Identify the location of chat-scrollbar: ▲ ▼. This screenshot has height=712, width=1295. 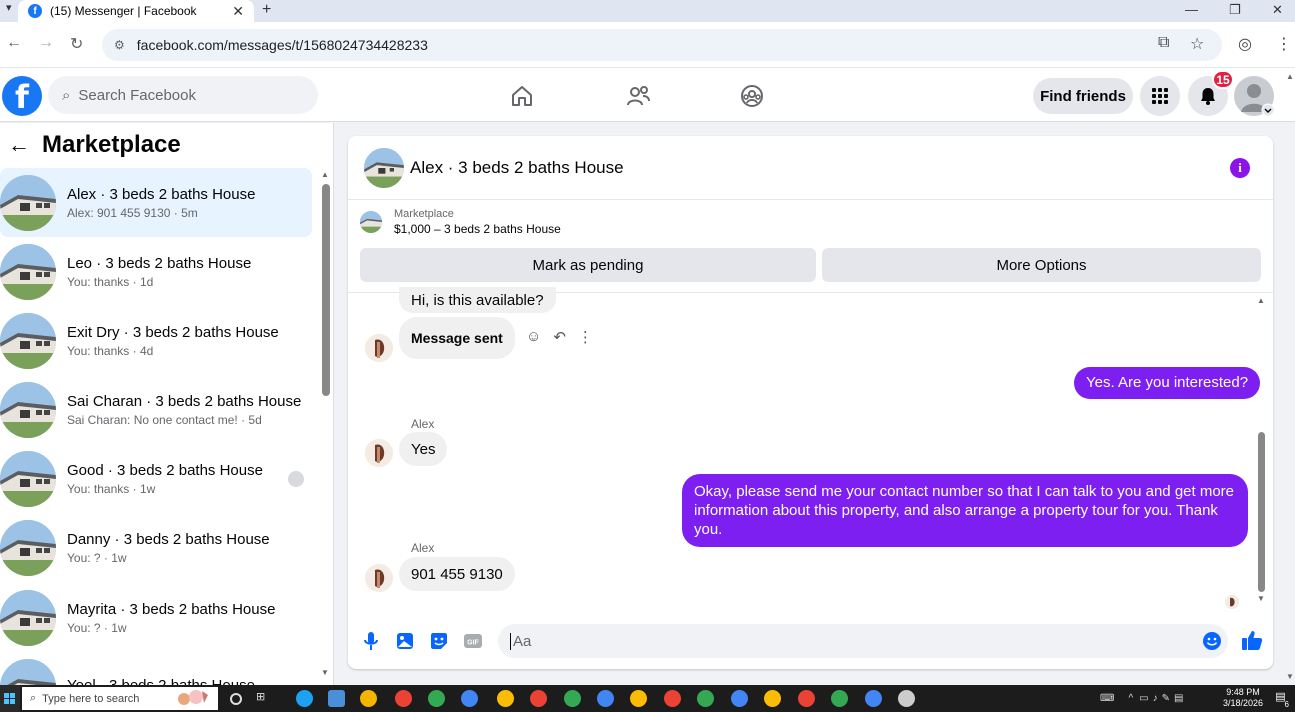
(1262, 448).